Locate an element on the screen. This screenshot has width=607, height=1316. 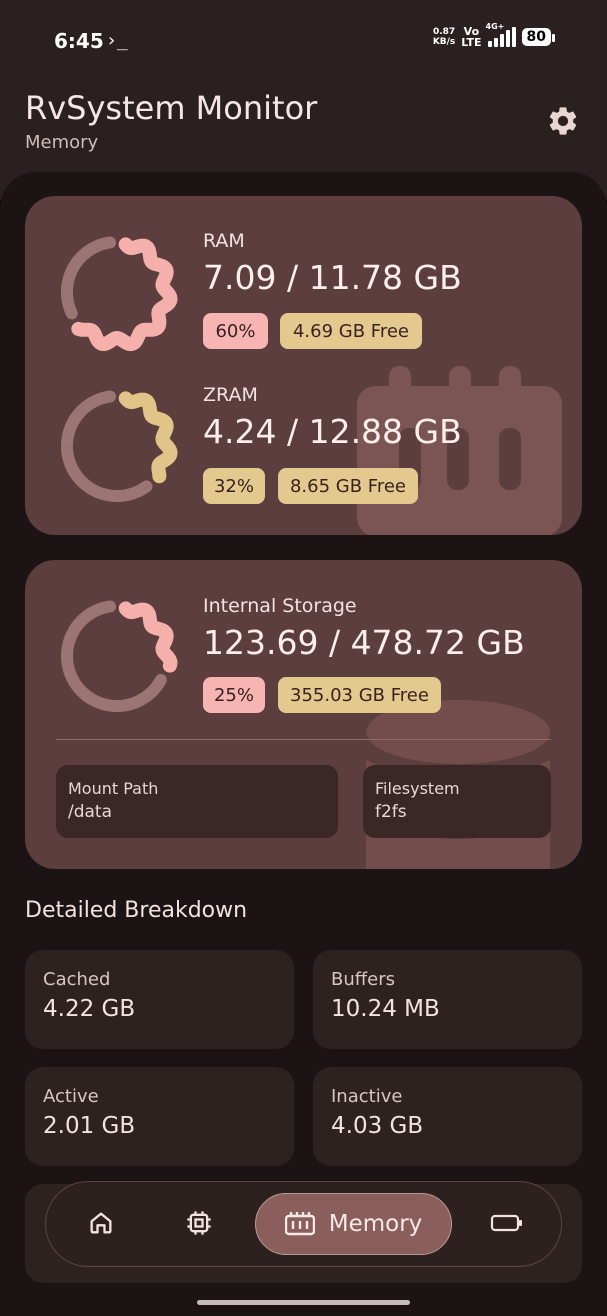
ram-label: RAM is located at coordinates (224, 241).